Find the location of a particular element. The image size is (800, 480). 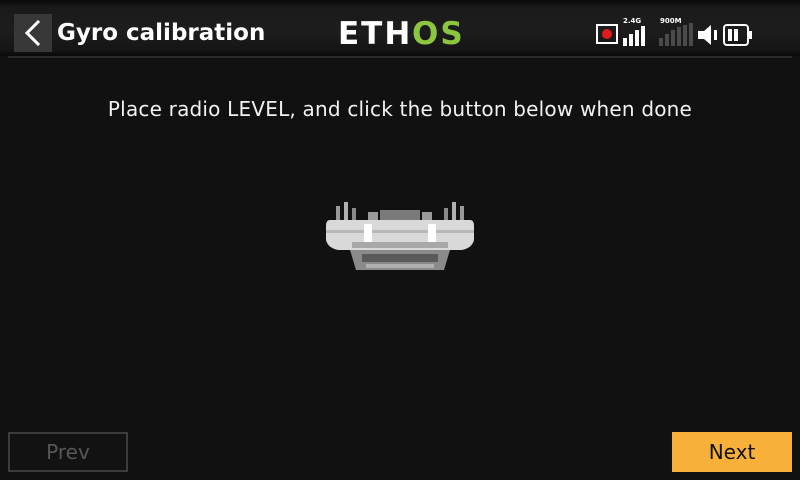

chevron-left-icon is located at coordinates (32, 33).